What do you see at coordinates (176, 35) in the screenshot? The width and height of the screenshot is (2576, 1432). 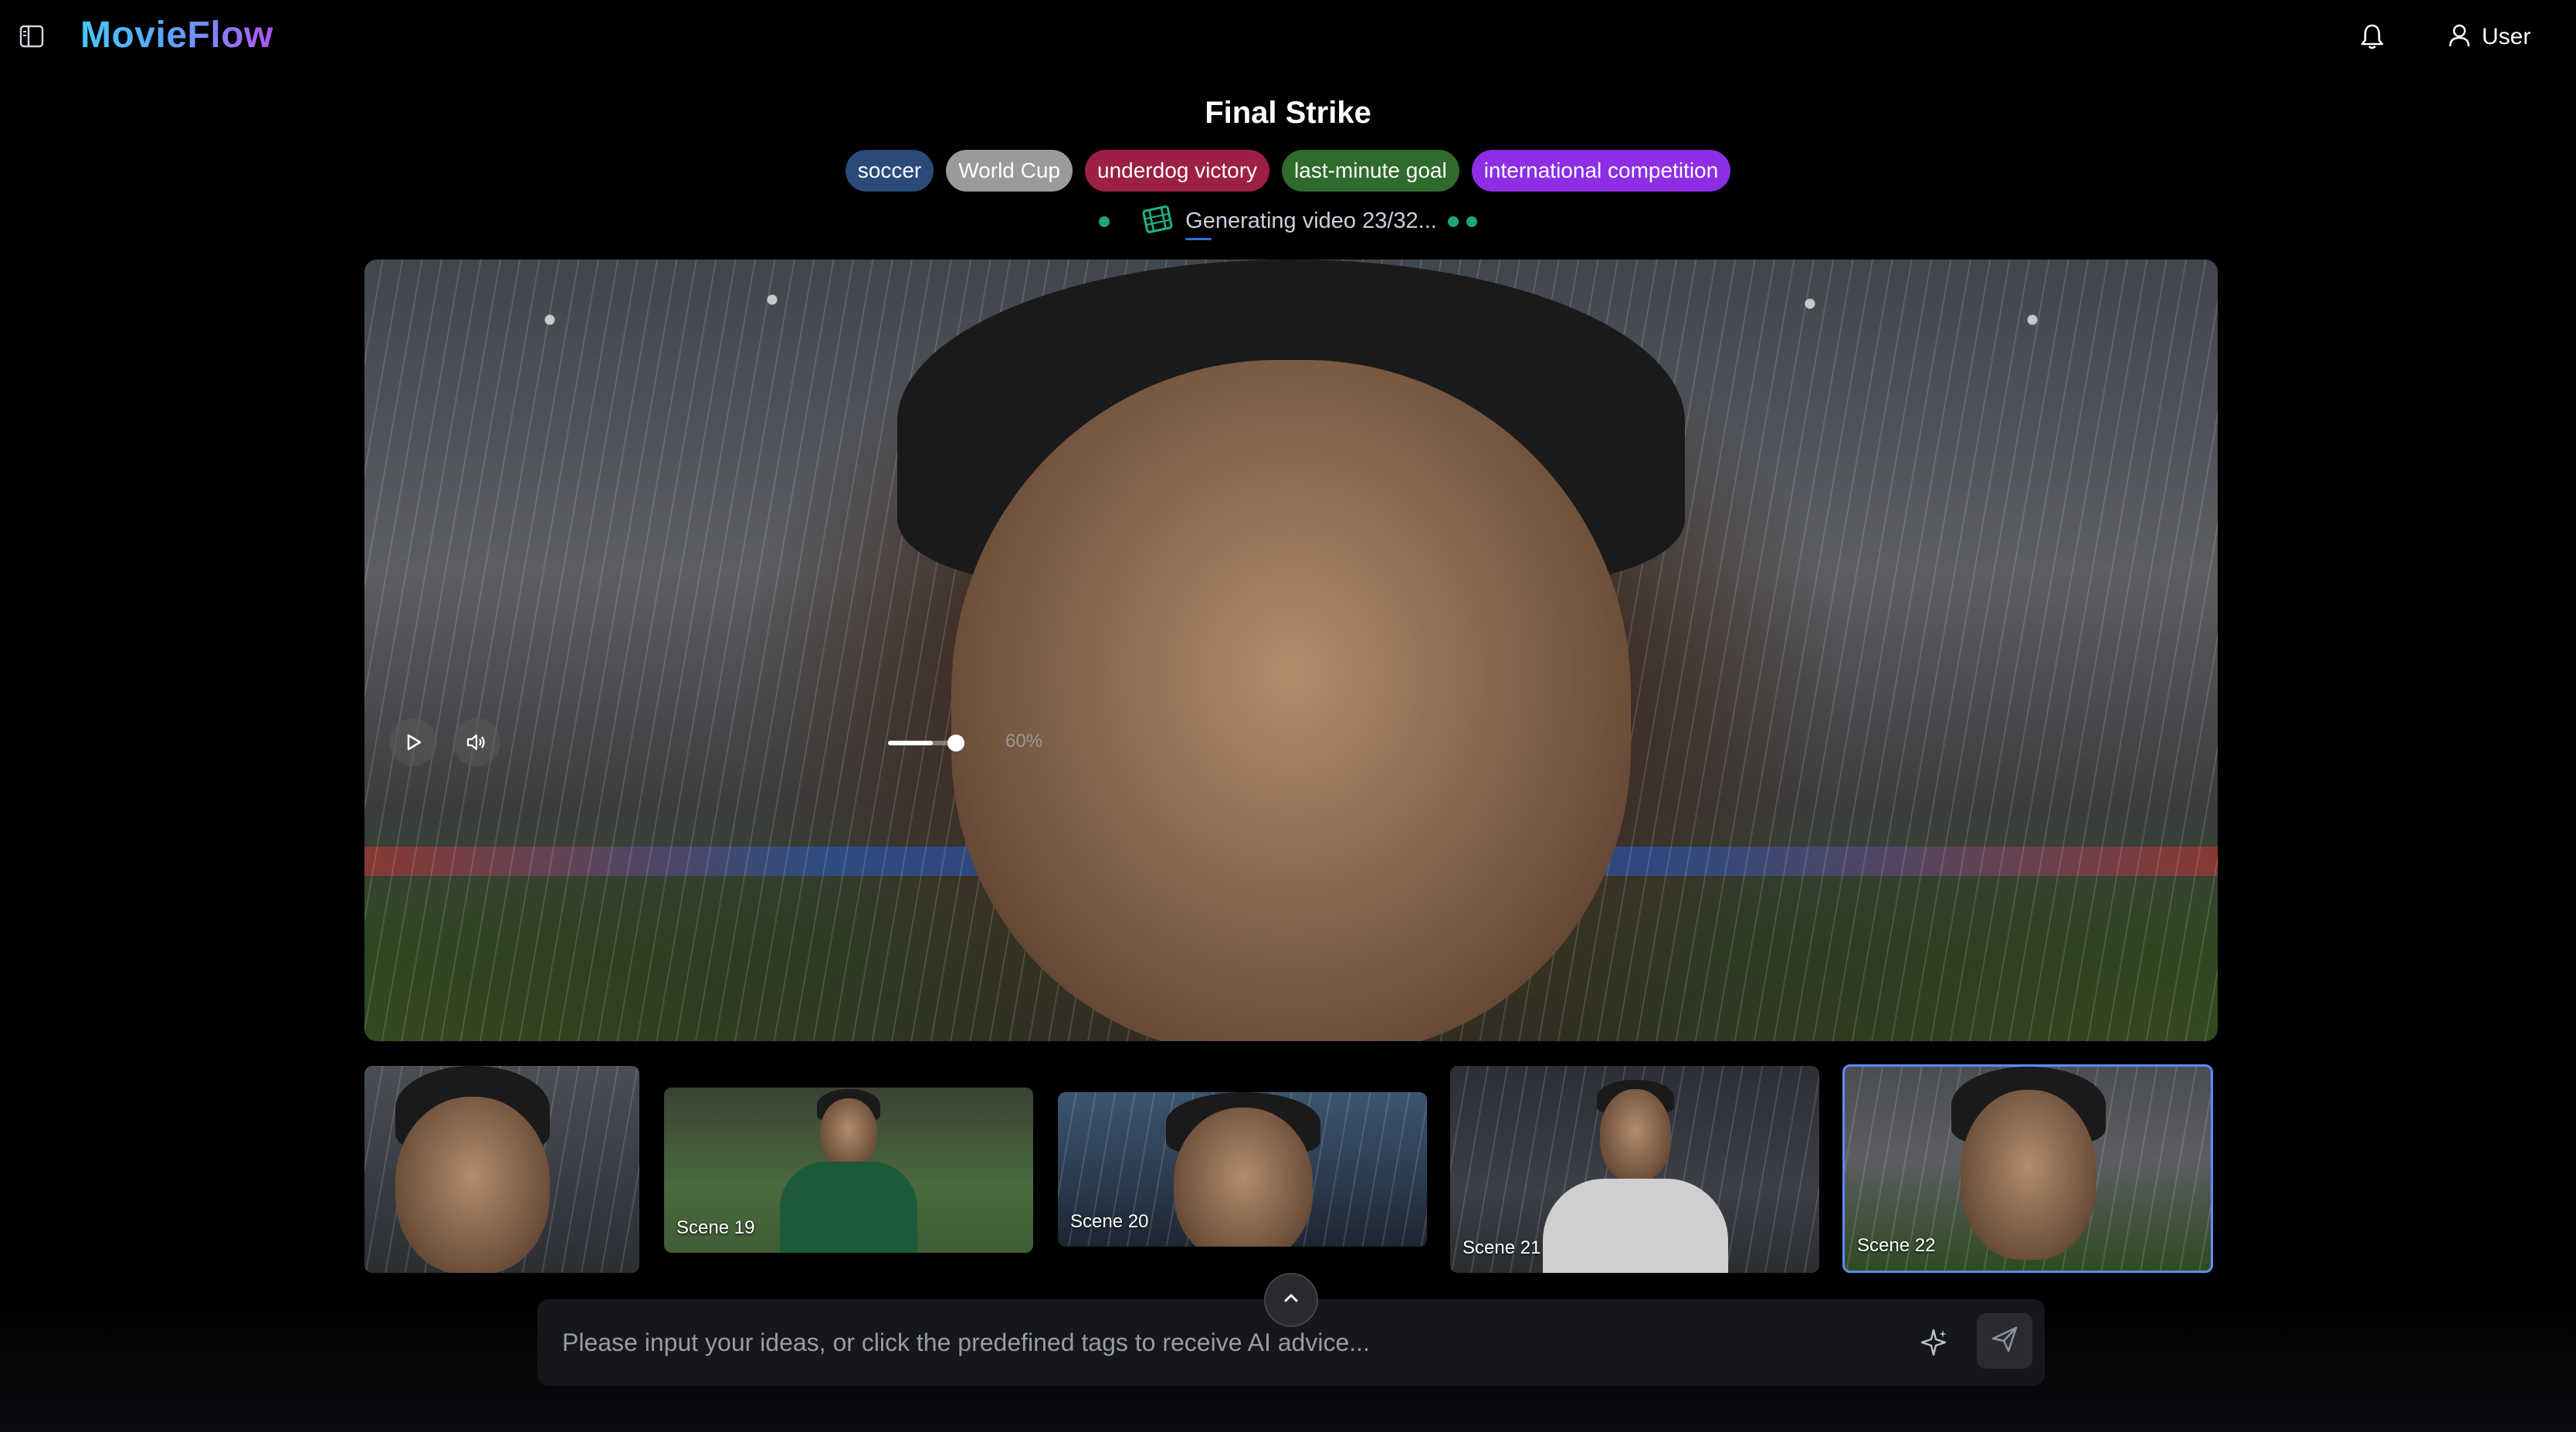 I see `app-logo: MovieFlow` at bounding box center [176, 35].